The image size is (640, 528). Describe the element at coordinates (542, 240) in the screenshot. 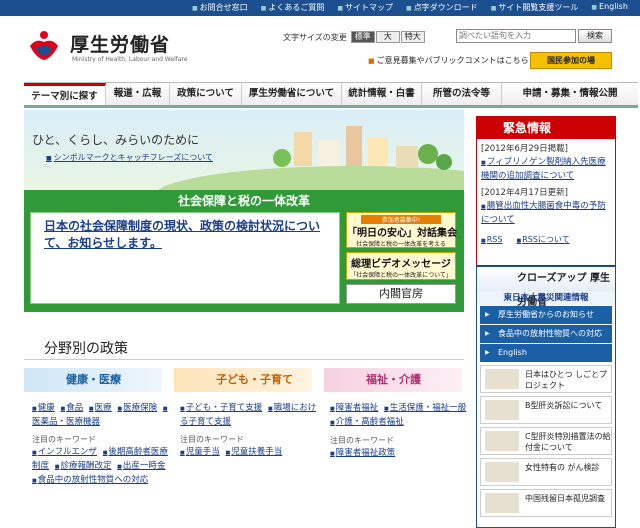

I see `rss-about-link: RSSについて` at that location.